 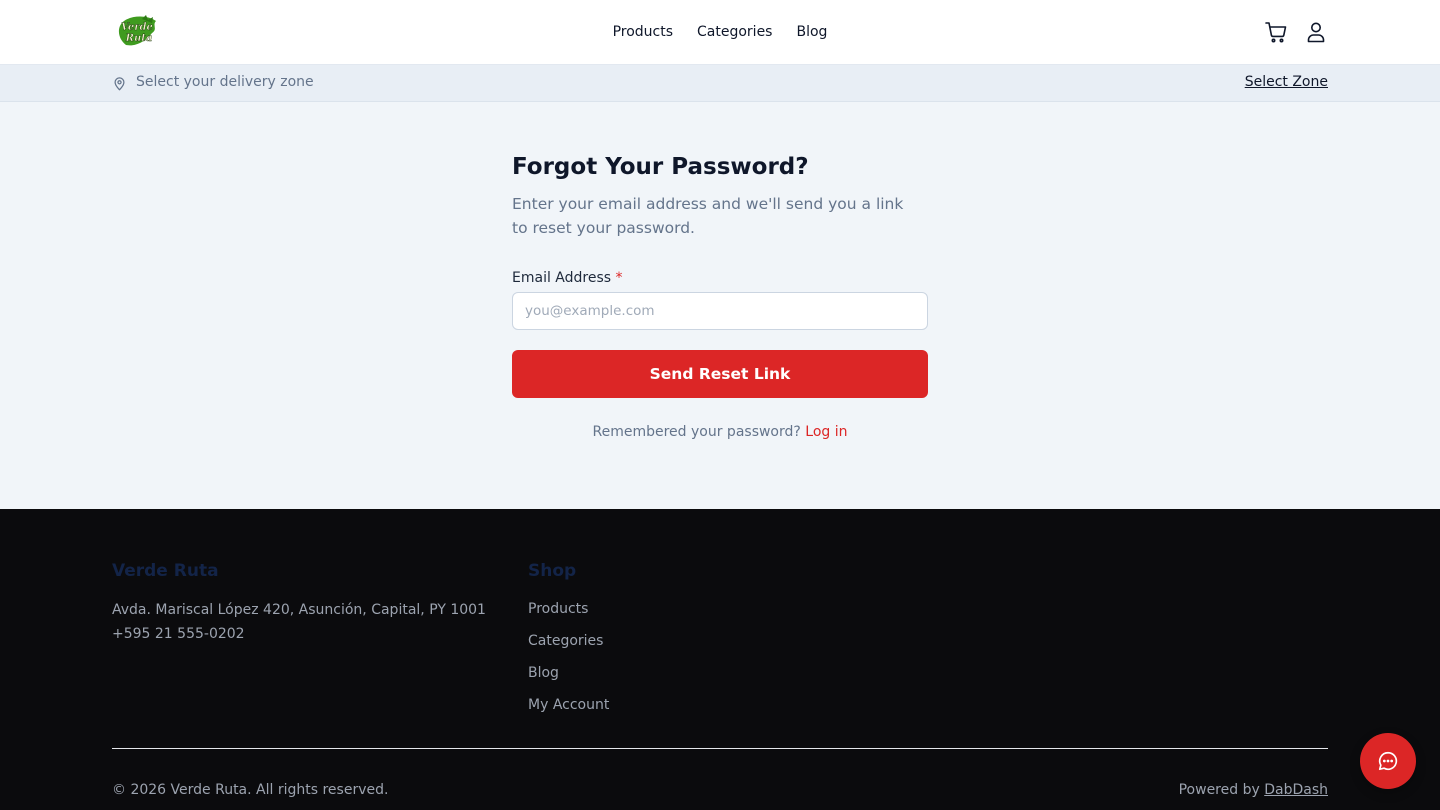 I want to click on login-link: Log in, so click(x=826, y=432).